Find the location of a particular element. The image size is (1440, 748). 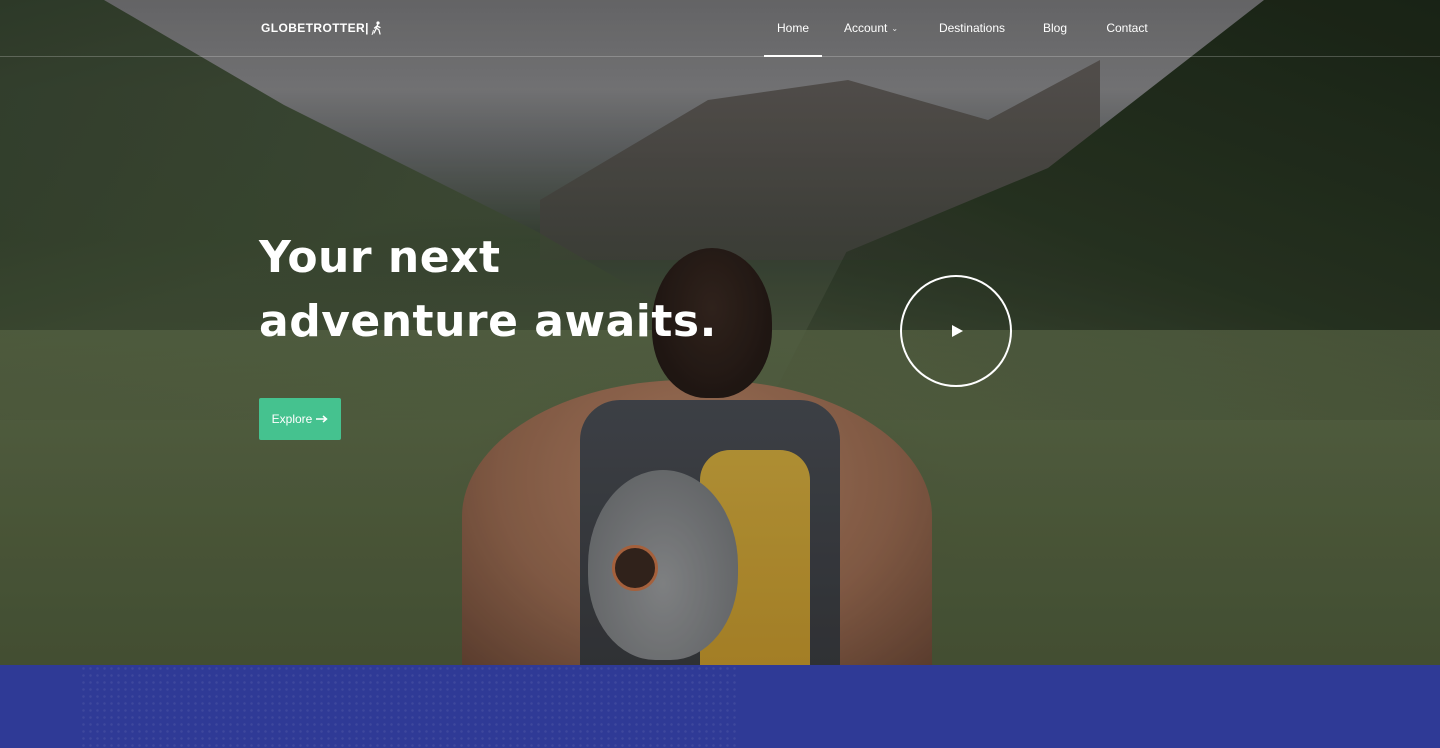

brand-name: GLOBETROTTER| is located at coordinates (315, 28).